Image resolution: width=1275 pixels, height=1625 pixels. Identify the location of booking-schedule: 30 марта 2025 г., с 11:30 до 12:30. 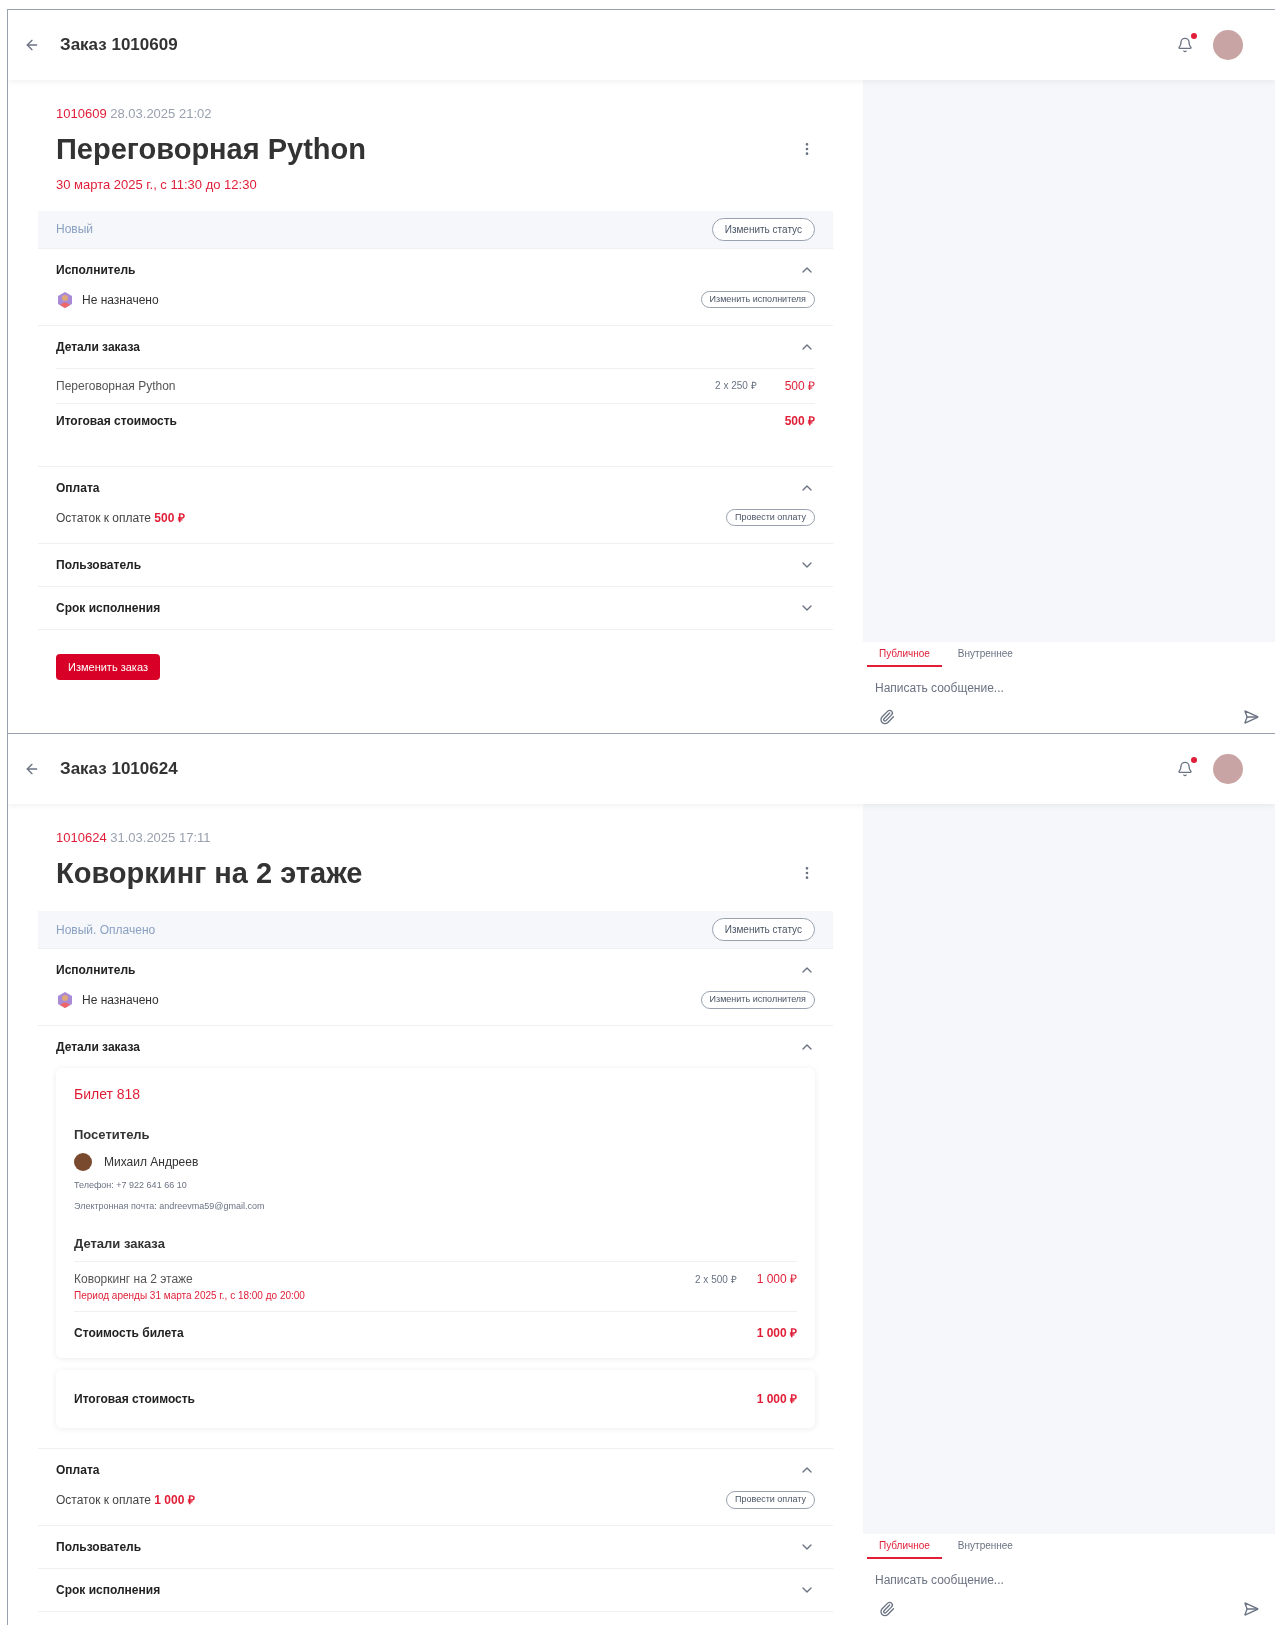
(157, 185).